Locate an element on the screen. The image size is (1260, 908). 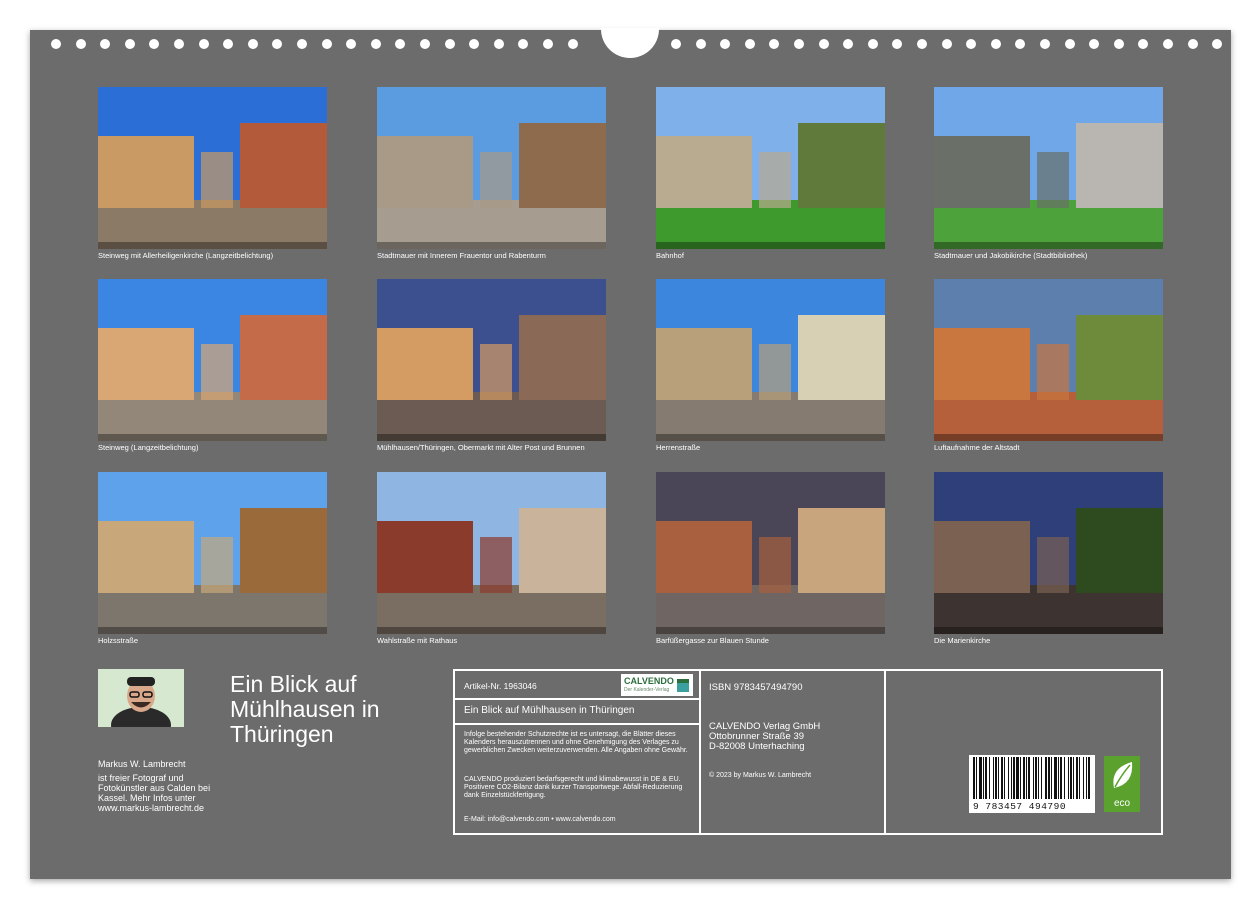
photo-caption: Die Marienkirche is located at coordinates (962, 640).